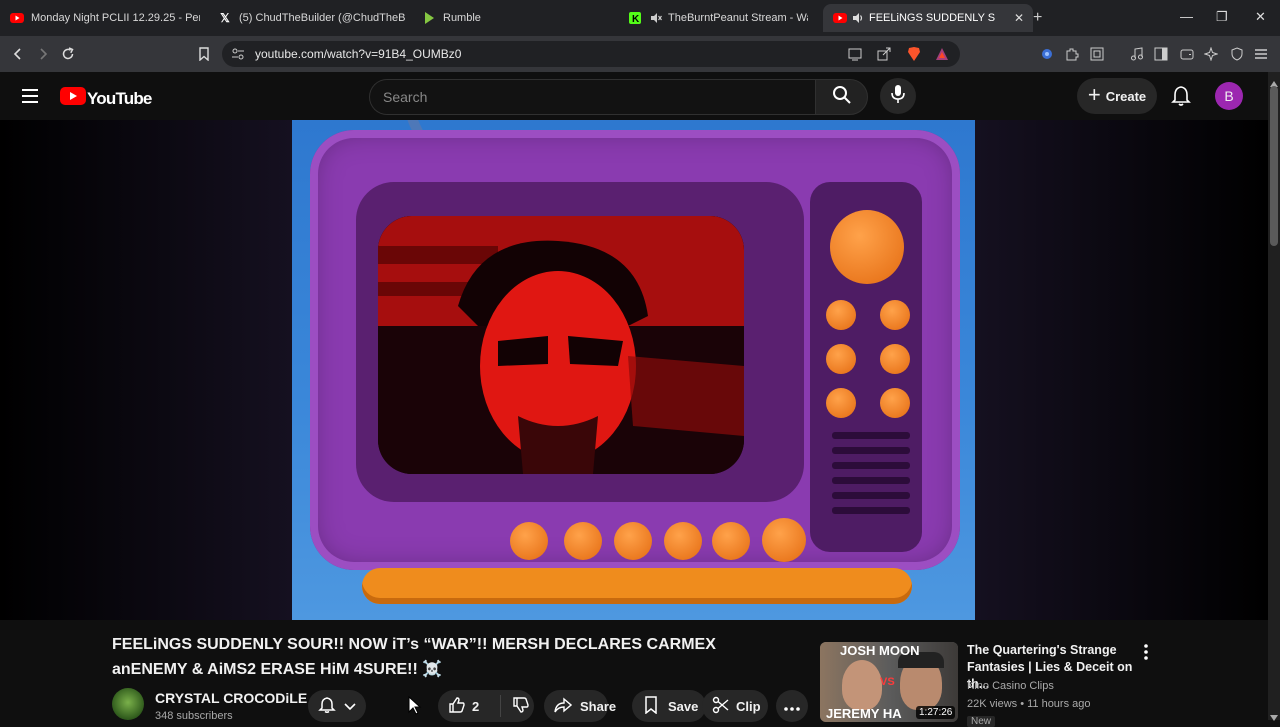 This screenshot has width=1280, height=727. Describe the element at coordinates (415, 708) in the screenshot. I see `mouse-cursor-icon` at that location.